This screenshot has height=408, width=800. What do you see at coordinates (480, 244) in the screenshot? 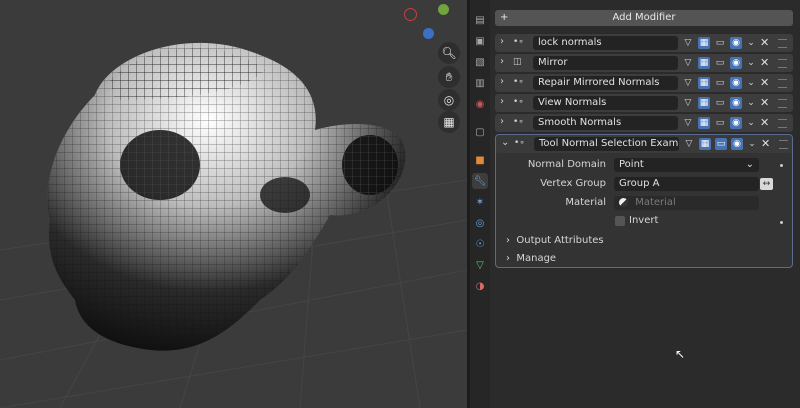
I see `constraints-tab-icon: ☉` at bounding box center [480, 244].